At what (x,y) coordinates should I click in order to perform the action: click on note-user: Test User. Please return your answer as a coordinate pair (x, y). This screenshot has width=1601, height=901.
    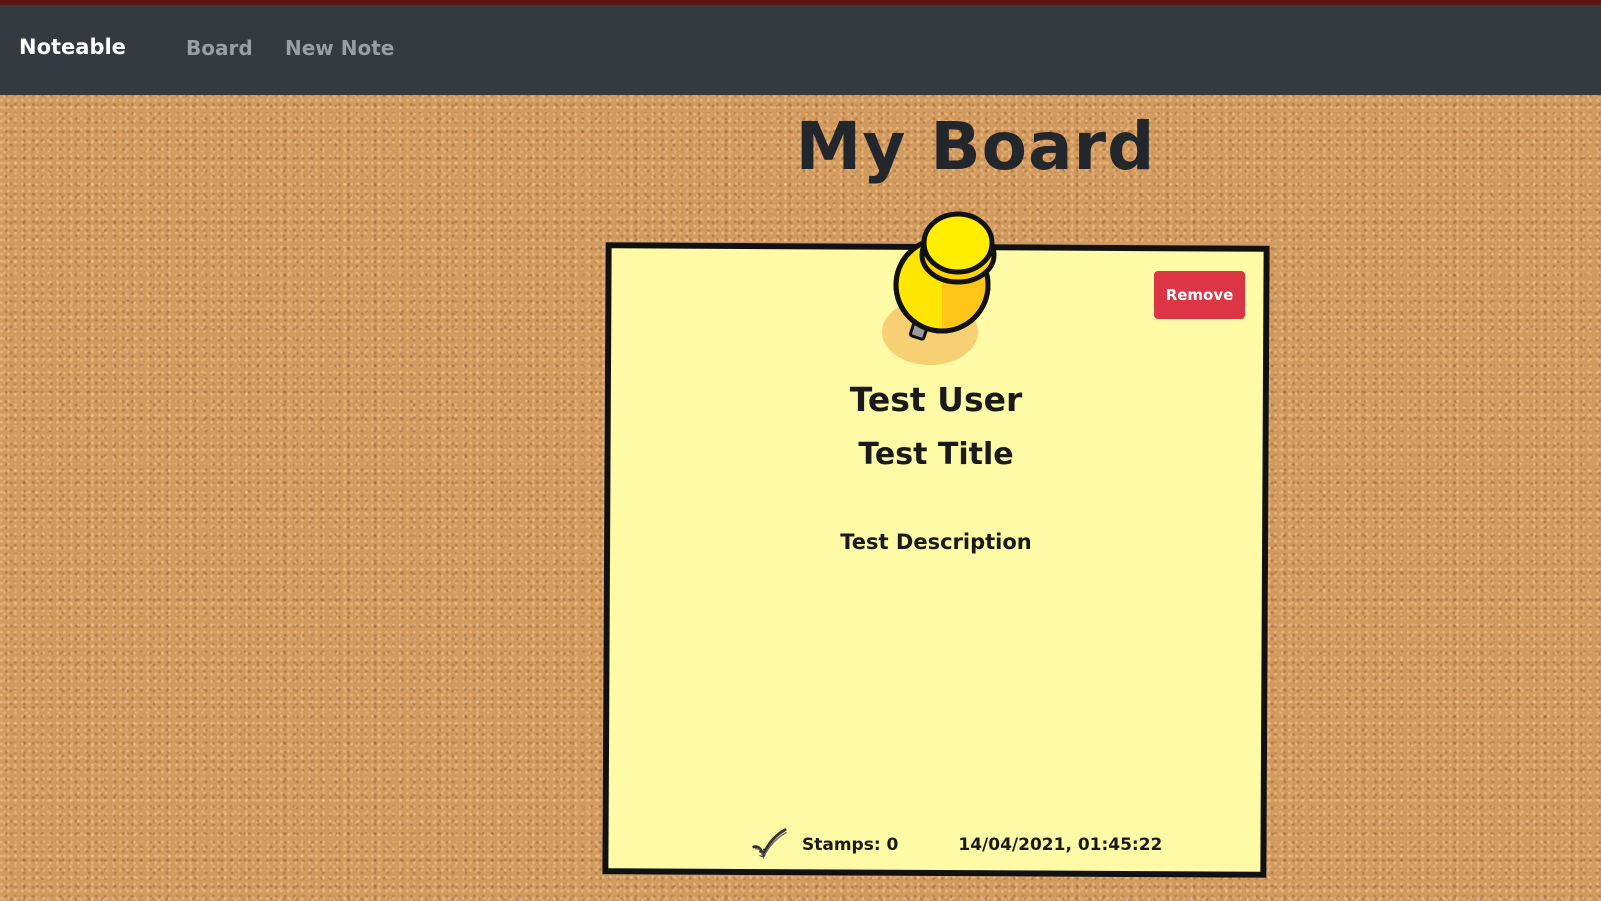
    Looking at the image, I should click on (936, 399).